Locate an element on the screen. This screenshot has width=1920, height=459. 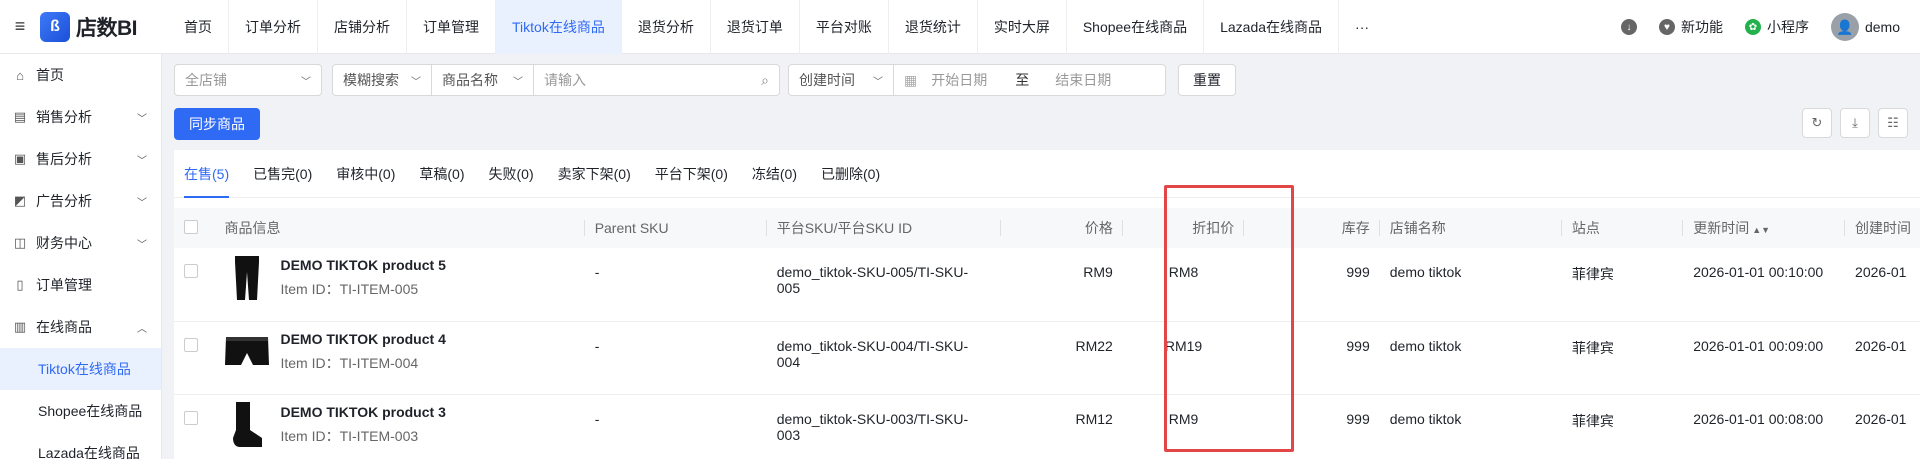
menu-icon: ≡ is located at coordinates (20, 26).